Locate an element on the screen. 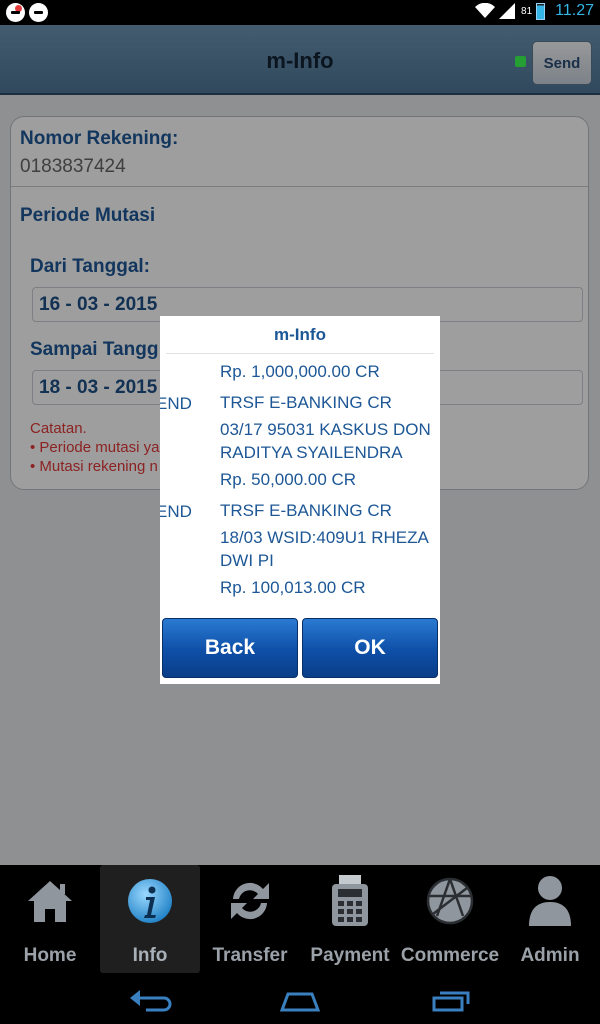  transaction-detail: 18/03 WSID:409U1 RHEZA is located at coordinates (324, 537).